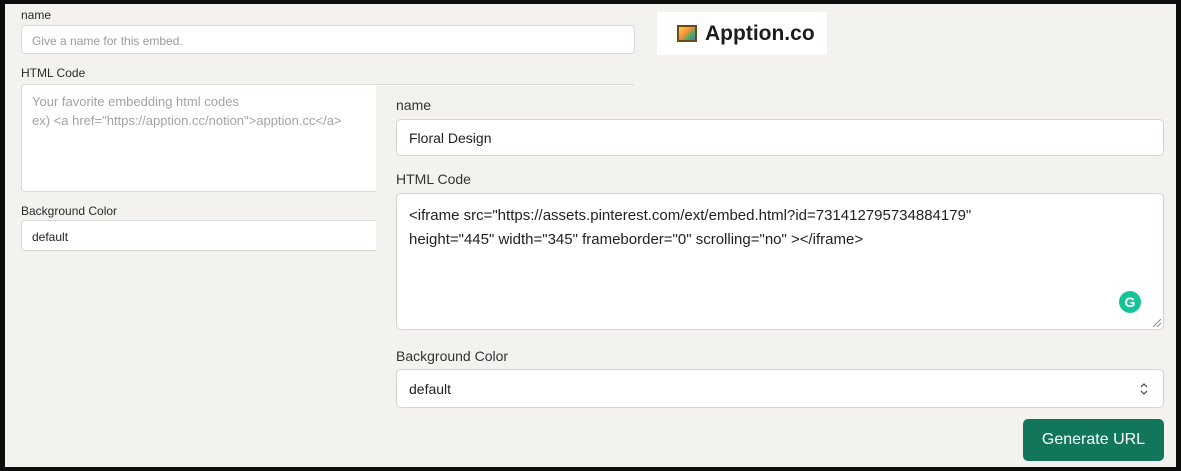 The height and width of the screenshot is (471, 1181). What do you see at coordinates (1144, 389) in the screenshot?
I see `chevron-up-down-icon` at bounding box center [1144, 389].